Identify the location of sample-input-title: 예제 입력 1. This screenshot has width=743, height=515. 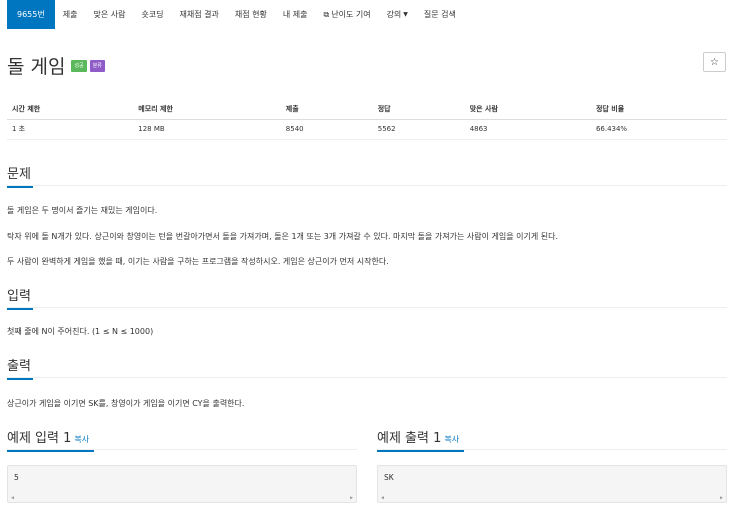
(39, 438).